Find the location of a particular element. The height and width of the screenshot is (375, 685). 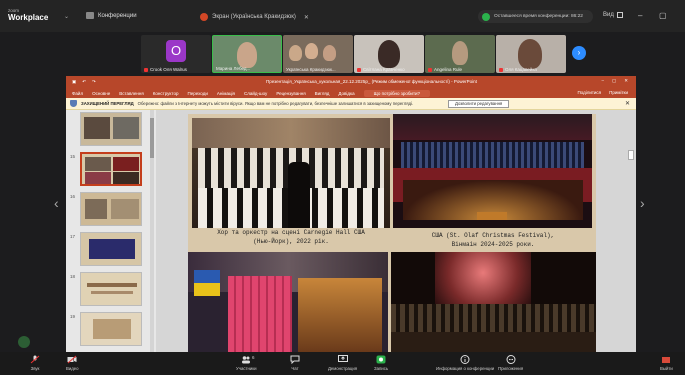

share-screen-button: Демонстрация is located at coordinates (342, 363).